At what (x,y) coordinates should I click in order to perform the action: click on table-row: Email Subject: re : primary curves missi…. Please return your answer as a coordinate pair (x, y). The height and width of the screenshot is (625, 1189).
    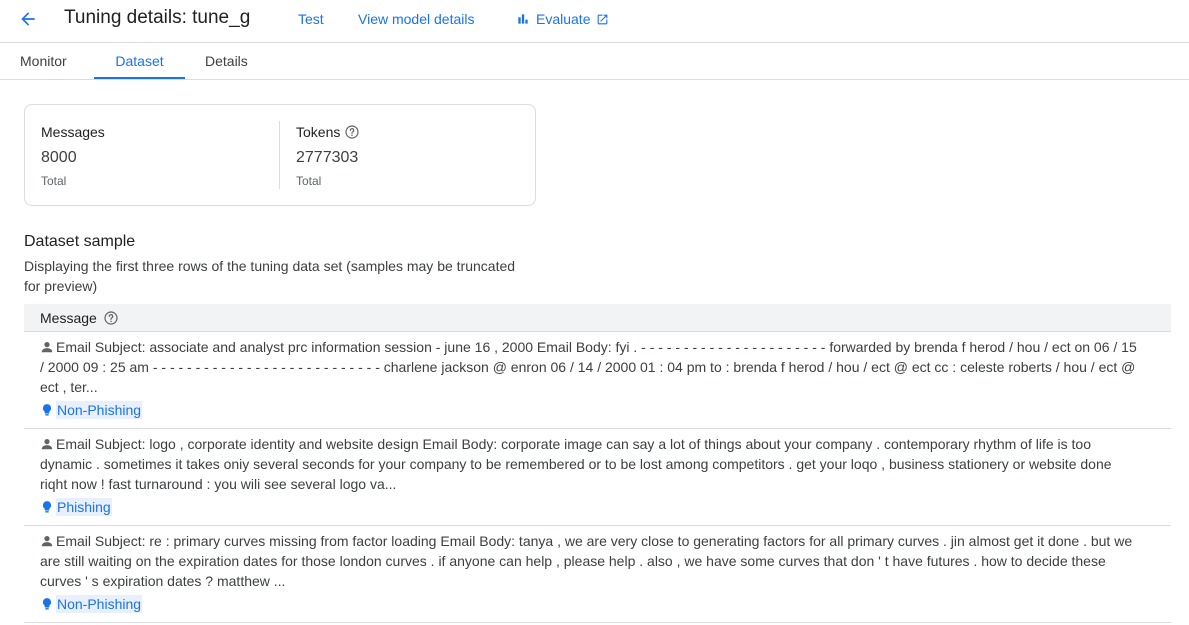
    Looking at the image, I should click on (597, 574).